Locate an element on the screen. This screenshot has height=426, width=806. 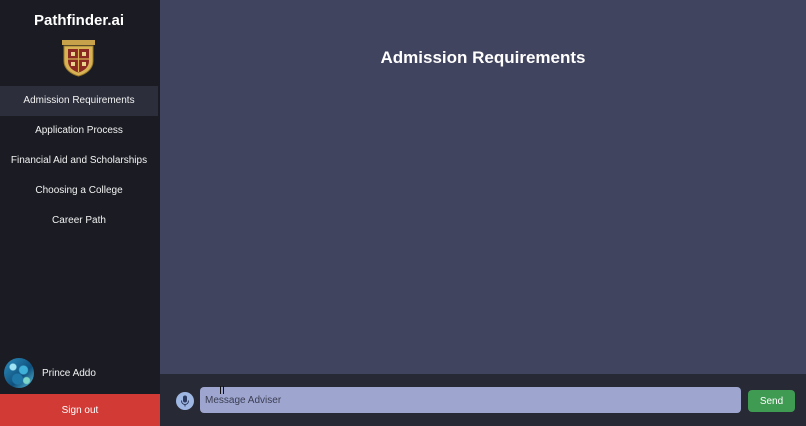
sidebar-item-financial-aid: Financial Aid and Scholarships is located at coordinates (79, 161).